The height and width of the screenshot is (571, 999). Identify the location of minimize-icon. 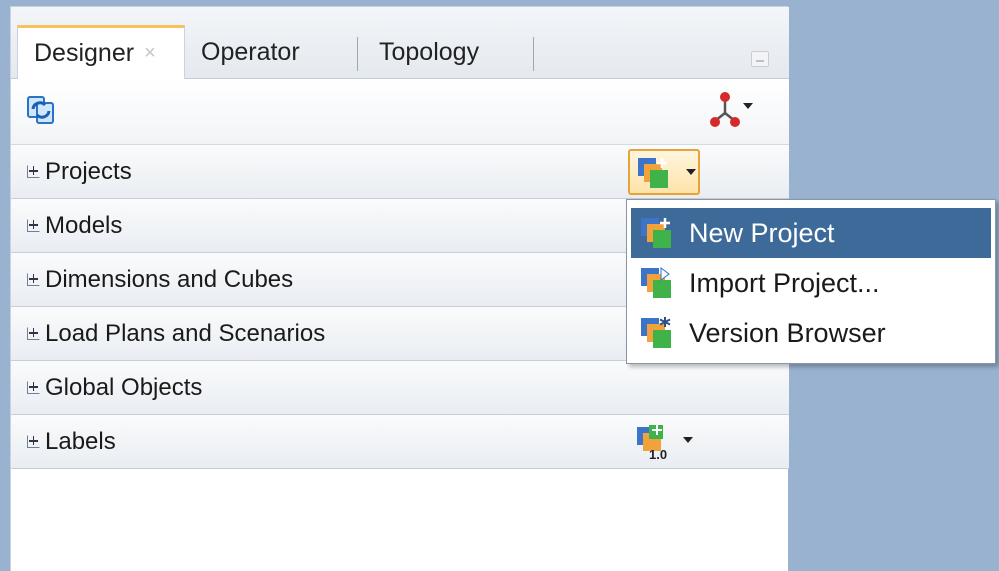
(760, 59).